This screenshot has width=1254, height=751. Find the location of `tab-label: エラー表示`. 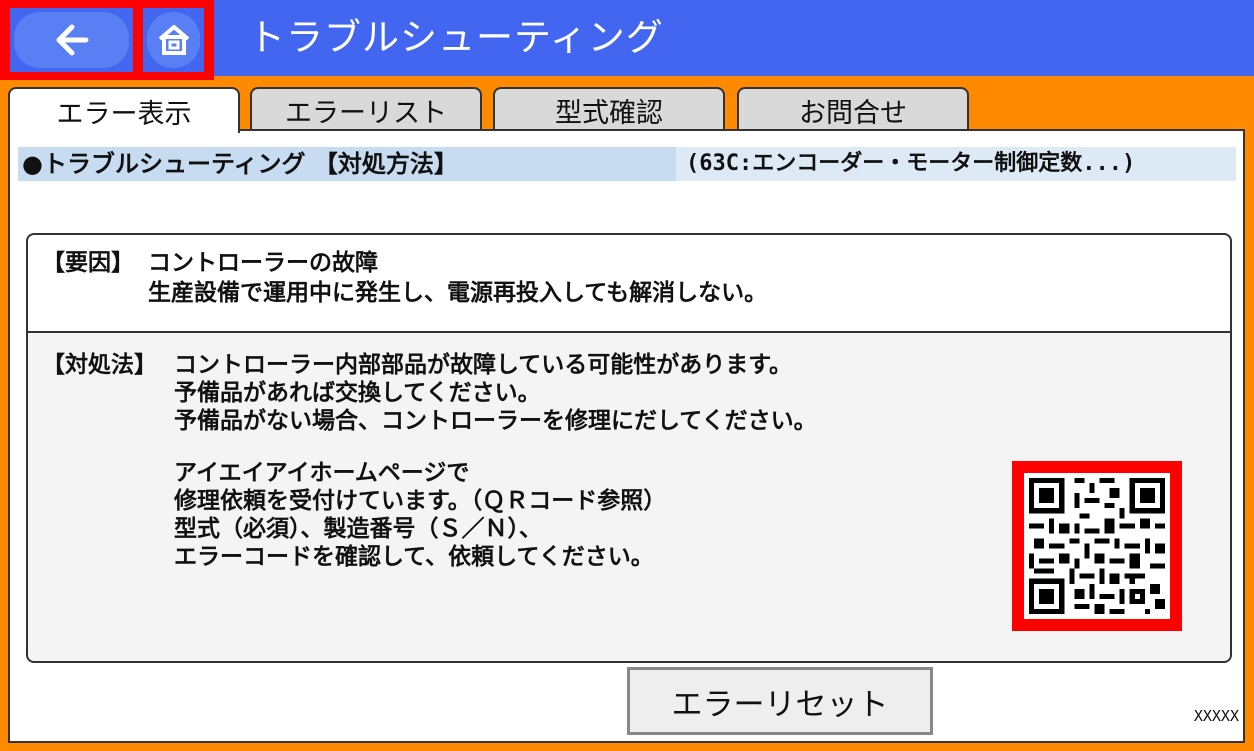

tab-label: エラー表示 is located at coordinates (124, 114).